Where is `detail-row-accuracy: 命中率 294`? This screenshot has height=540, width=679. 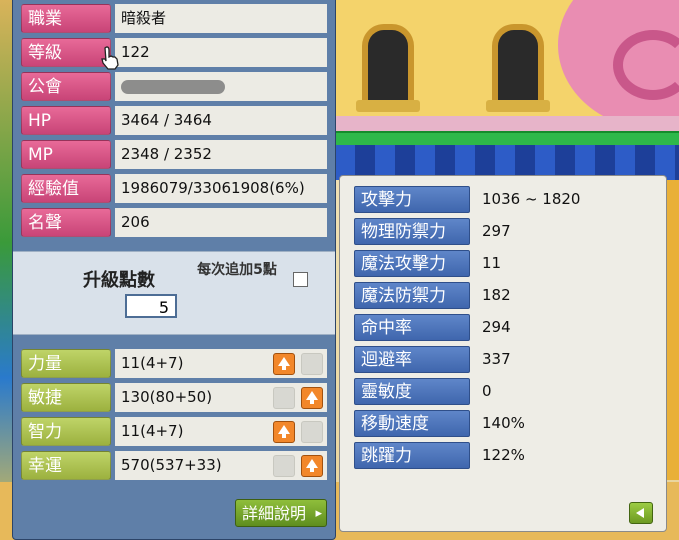
detail-row-accuracy: 命中率 294 is located at coordinates (504, 328).